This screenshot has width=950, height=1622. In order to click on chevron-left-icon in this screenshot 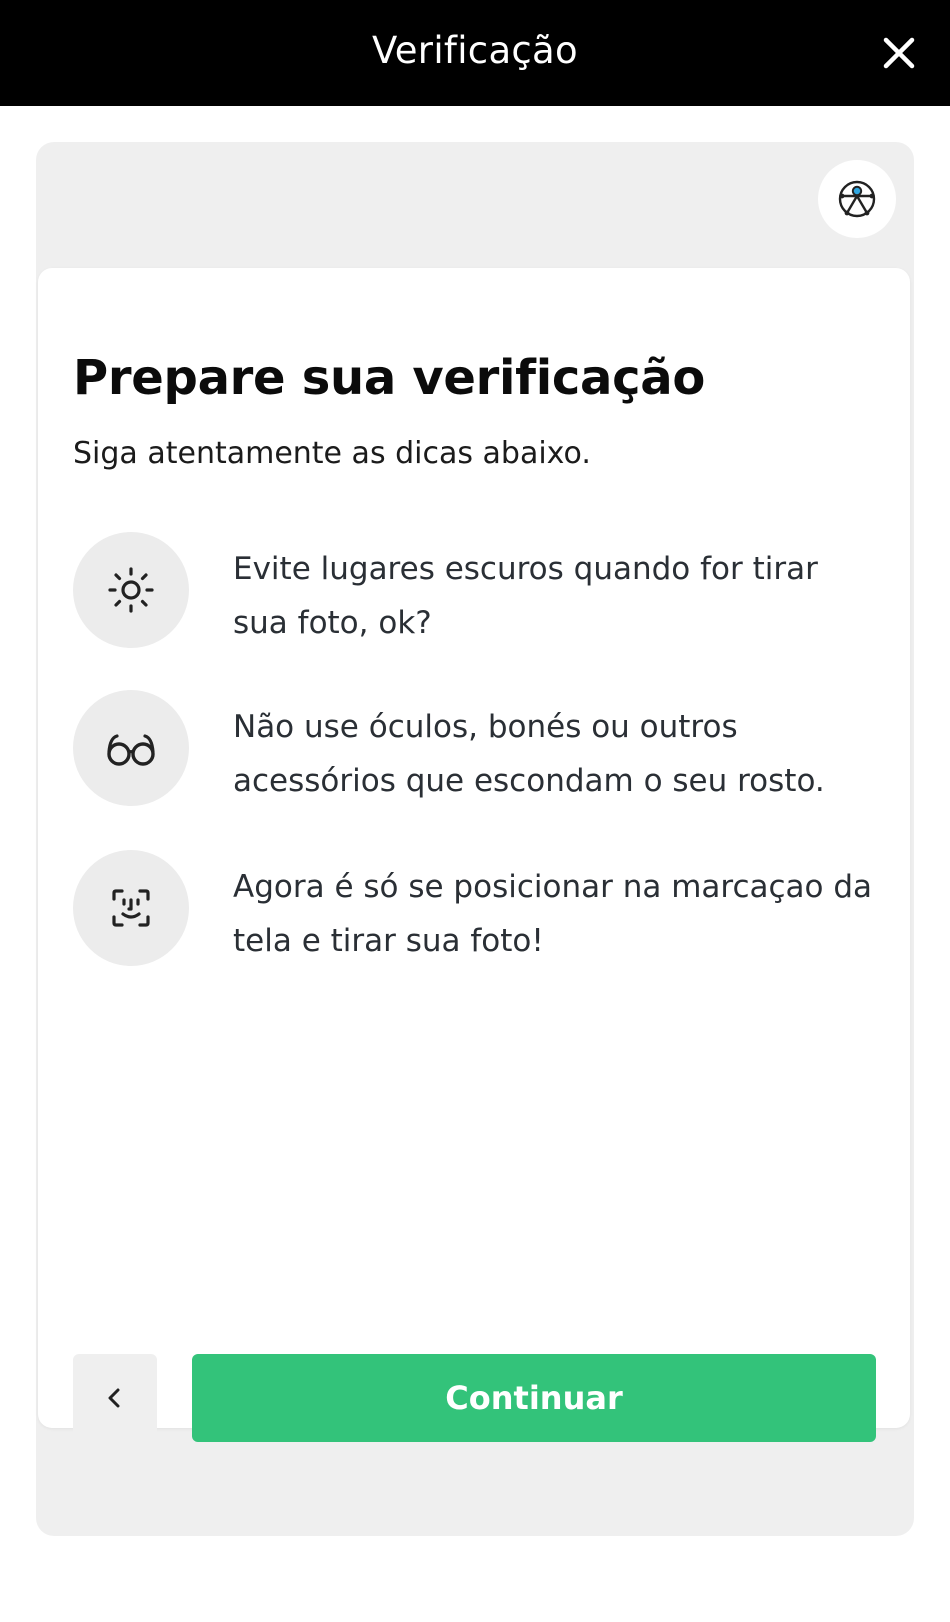, I will do `click(114, 1398)`.